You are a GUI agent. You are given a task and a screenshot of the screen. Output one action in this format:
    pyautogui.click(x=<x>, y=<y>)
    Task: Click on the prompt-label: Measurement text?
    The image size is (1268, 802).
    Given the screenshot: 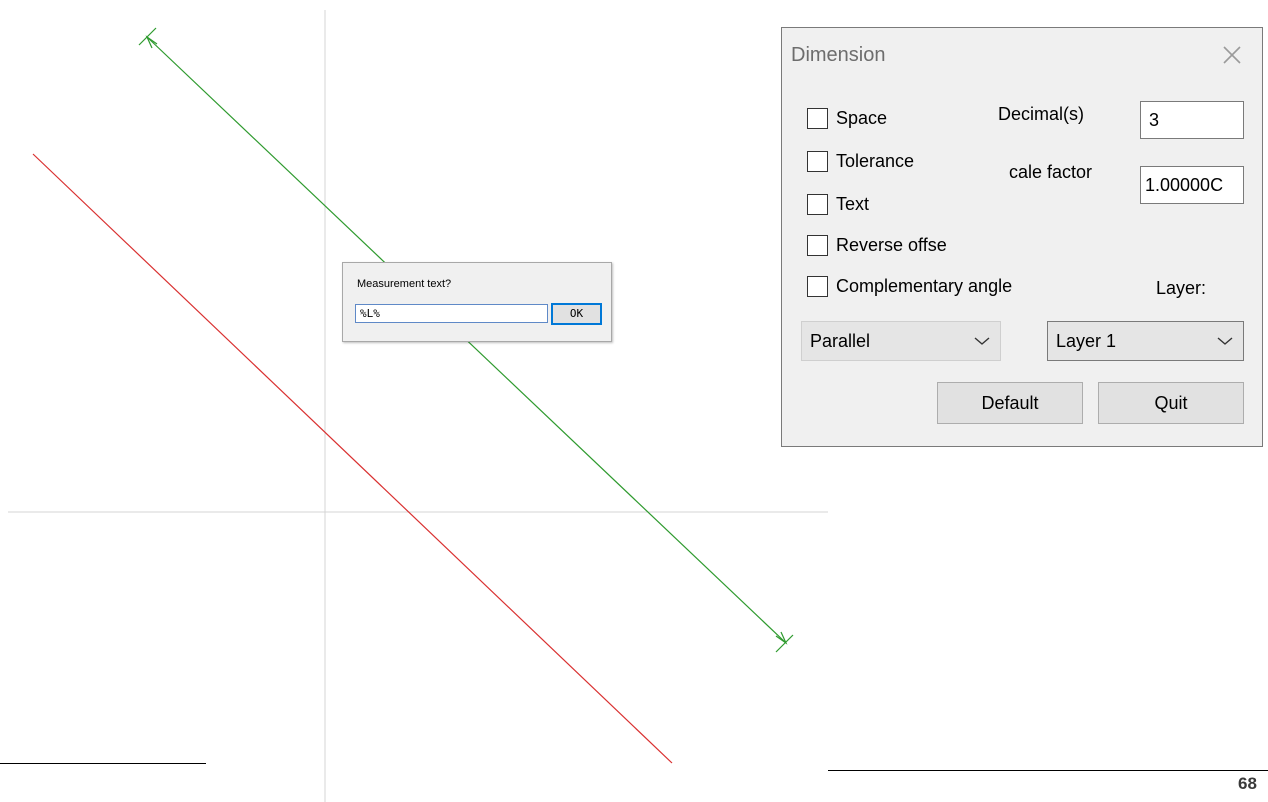 What is the action you would take?
    pyautogui.click(x=404, y=284)
    